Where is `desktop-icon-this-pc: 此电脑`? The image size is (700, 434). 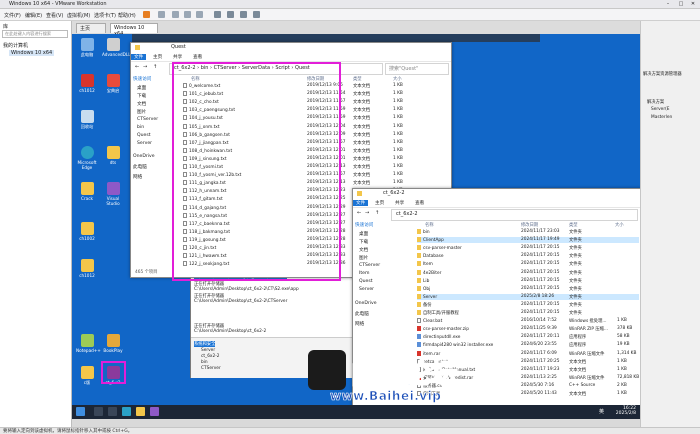 desktop-icon-this-pc: 此电脑 is located at coordinates (87, 47).